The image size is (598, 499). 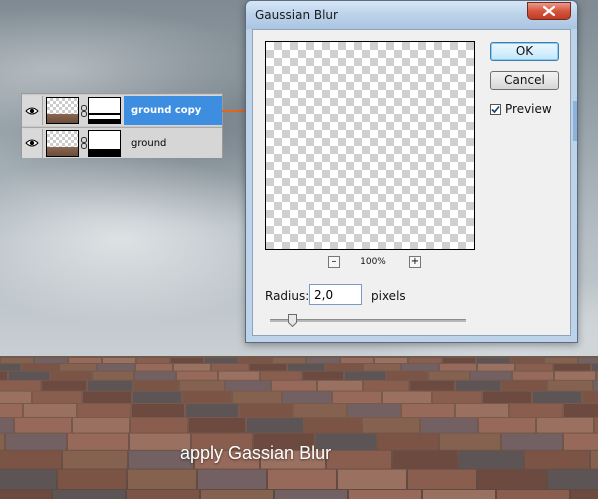 What do you see at coordinates (368, 320) in the screenshot?
I see `radius-slider-track` at bounding box center [368, 320].